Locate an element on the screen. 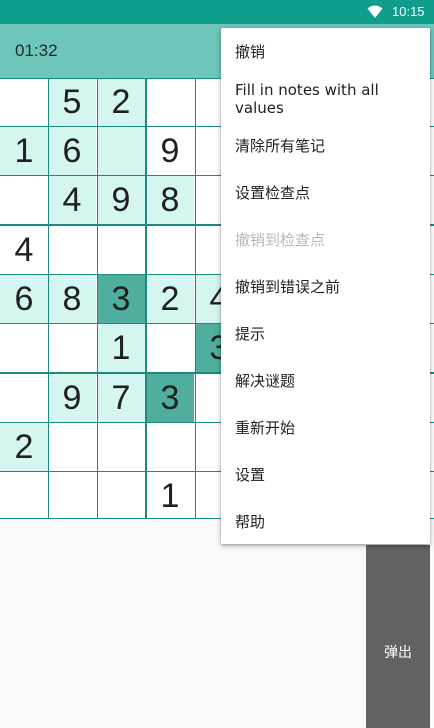 The width and height of the screenshot is (434, 728). sudoku-cell-r4c4 is located at coordinates (170, 250).